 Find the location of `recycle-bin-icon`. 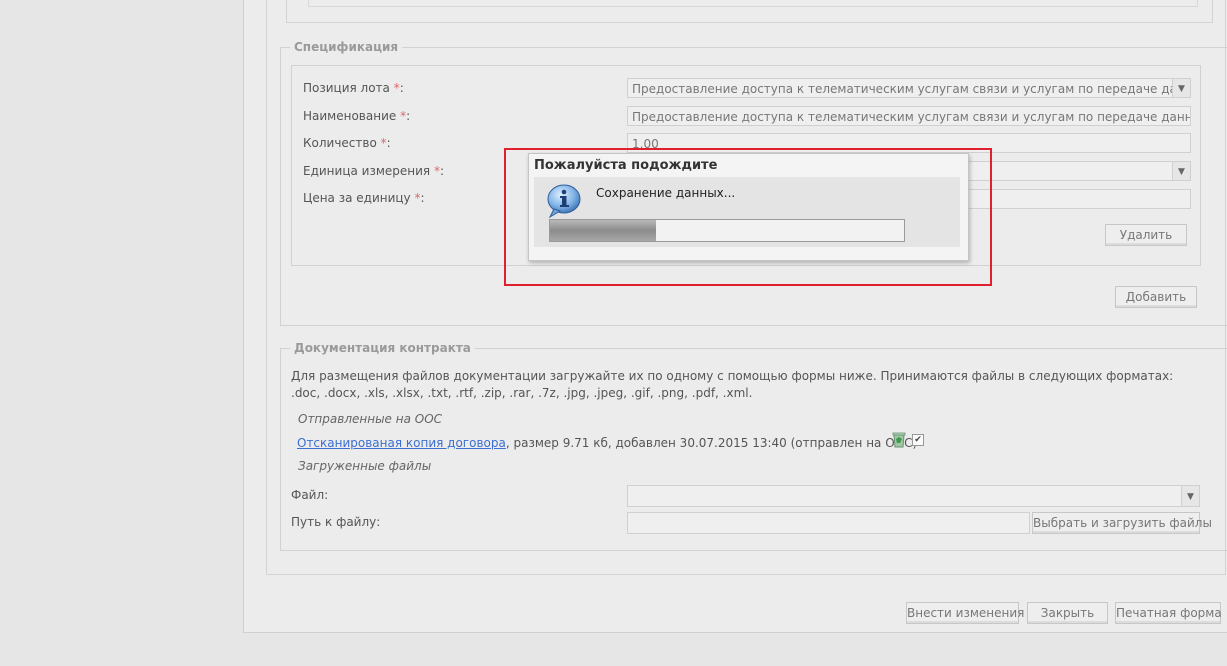

recycle-bin-icon is located at coordinates (899, 439).